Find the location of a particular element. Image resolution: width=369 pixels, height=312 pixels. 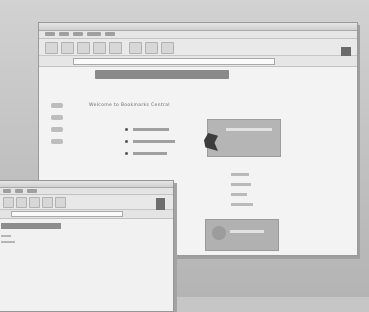

feature-text is located at coordinates (247, 231).